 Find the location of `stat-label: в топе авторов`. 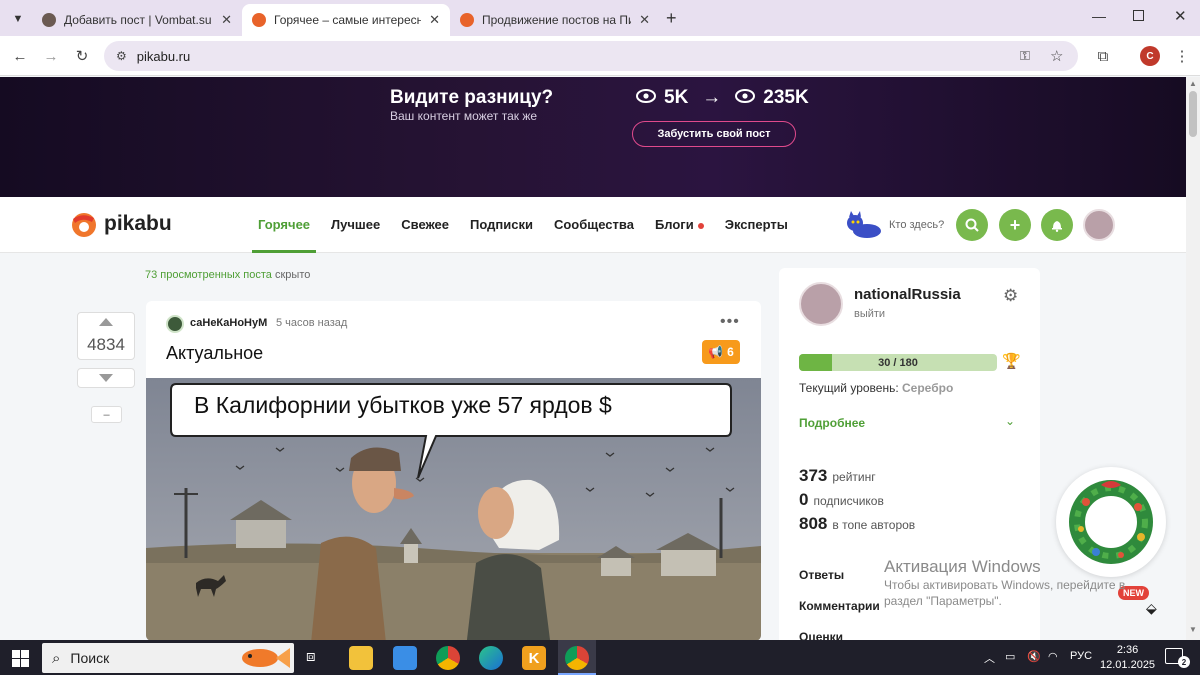

stat-label: в топе авторов is located at coordinates (874, 525).